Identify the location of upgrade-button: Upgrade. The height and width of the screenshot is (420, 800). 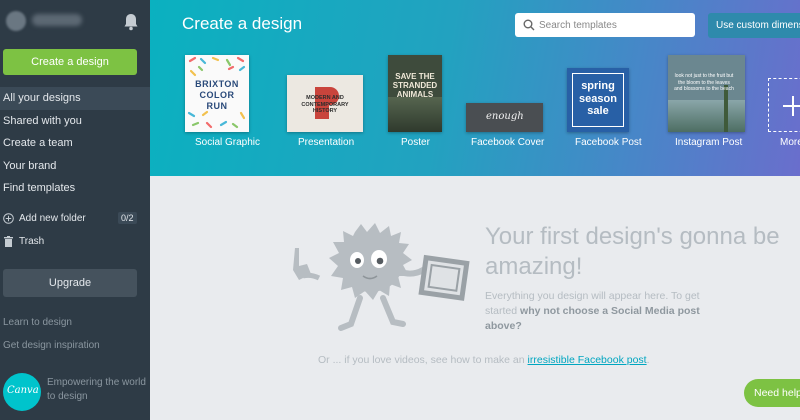
(70, 283).